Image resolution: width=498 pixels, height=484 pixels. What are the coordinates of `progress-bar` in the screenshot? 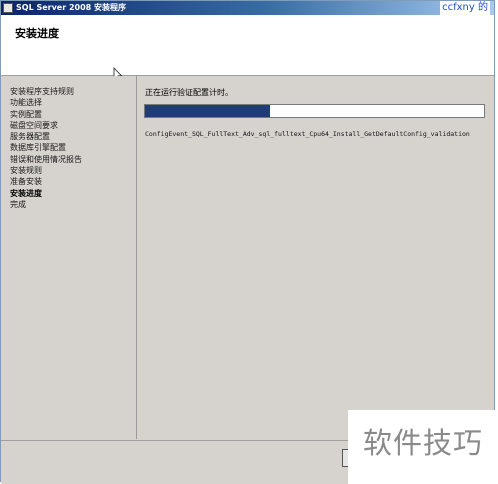 It's located at (314, 111).